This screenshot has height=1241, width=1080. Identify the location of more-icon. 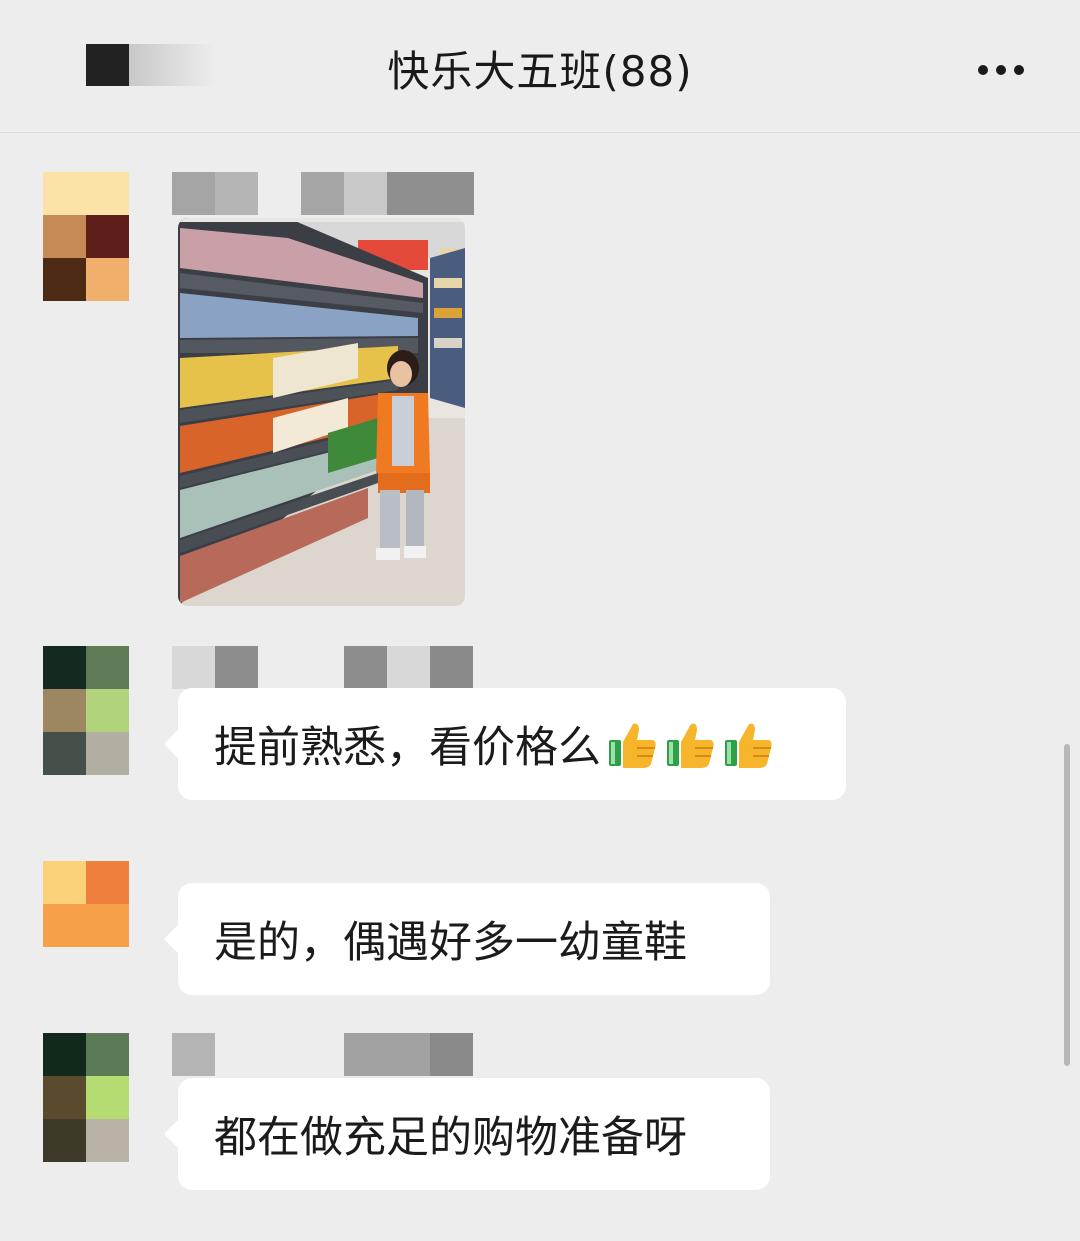
(1001, 70).